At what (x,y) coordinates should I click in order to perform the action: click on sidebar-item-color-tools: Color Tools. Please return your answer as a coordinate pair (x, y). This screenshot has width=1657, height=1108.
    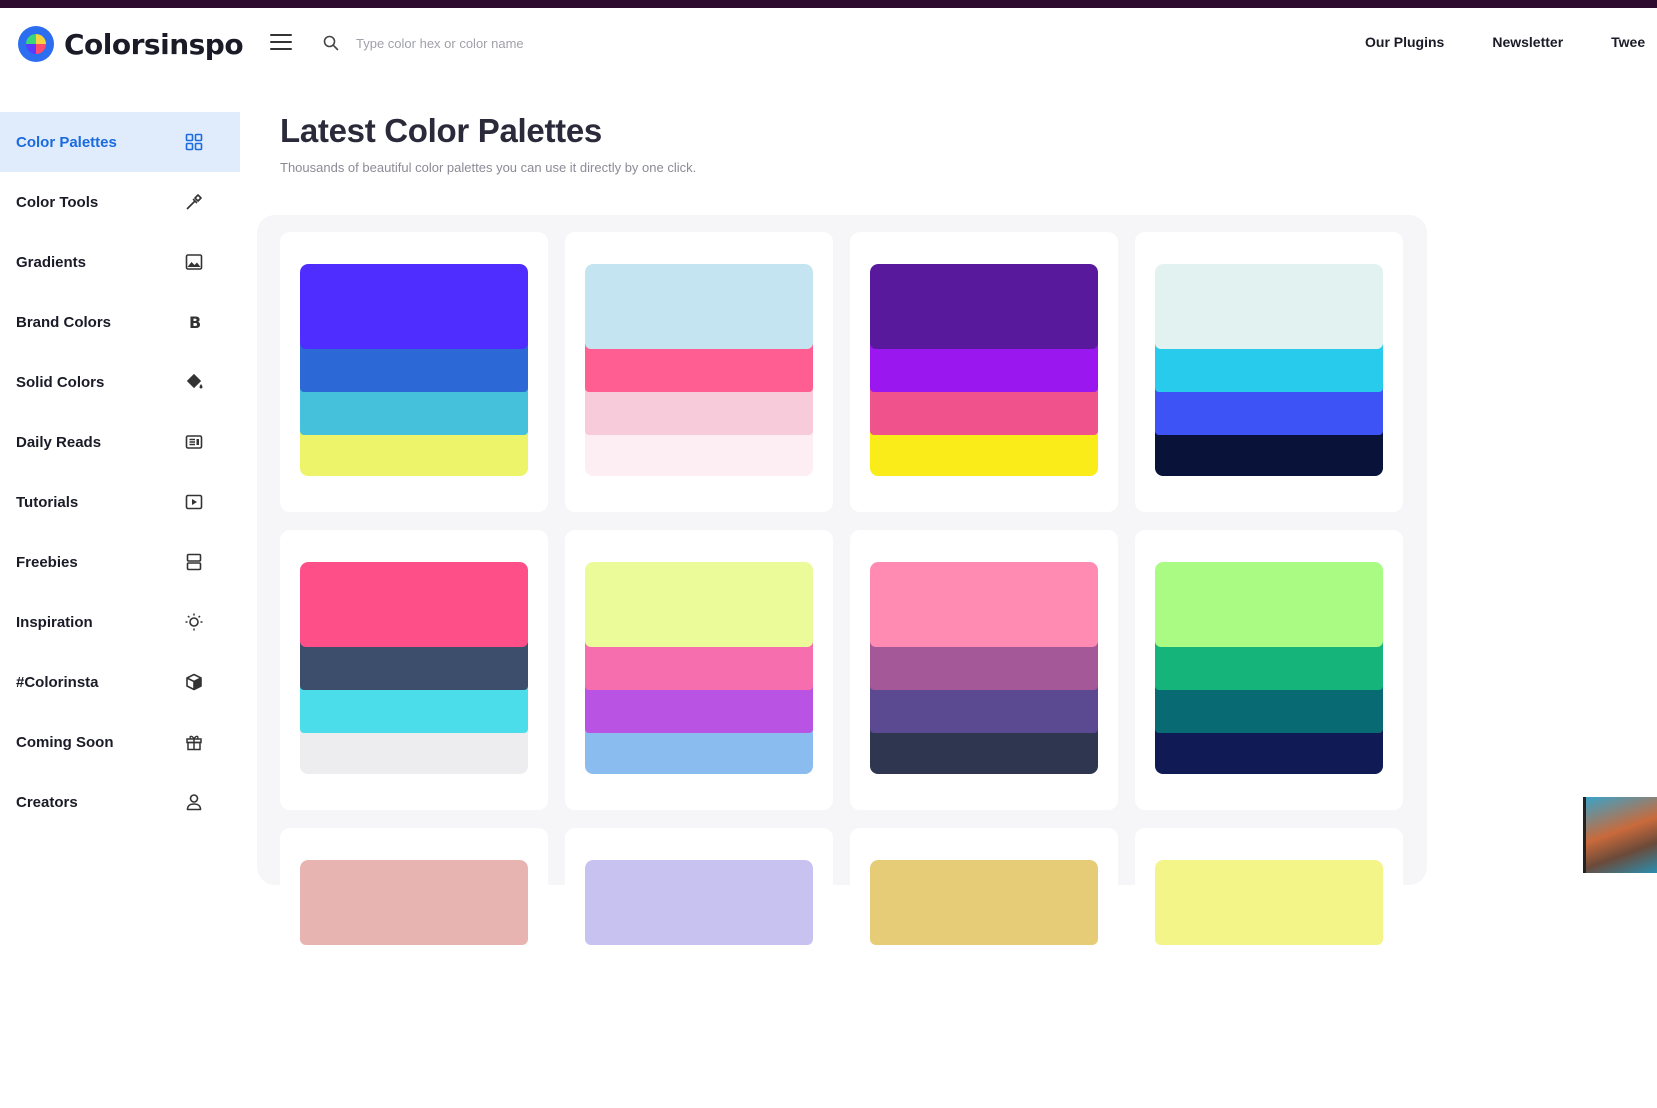
    Looking at the image, I should click on (120, 202).